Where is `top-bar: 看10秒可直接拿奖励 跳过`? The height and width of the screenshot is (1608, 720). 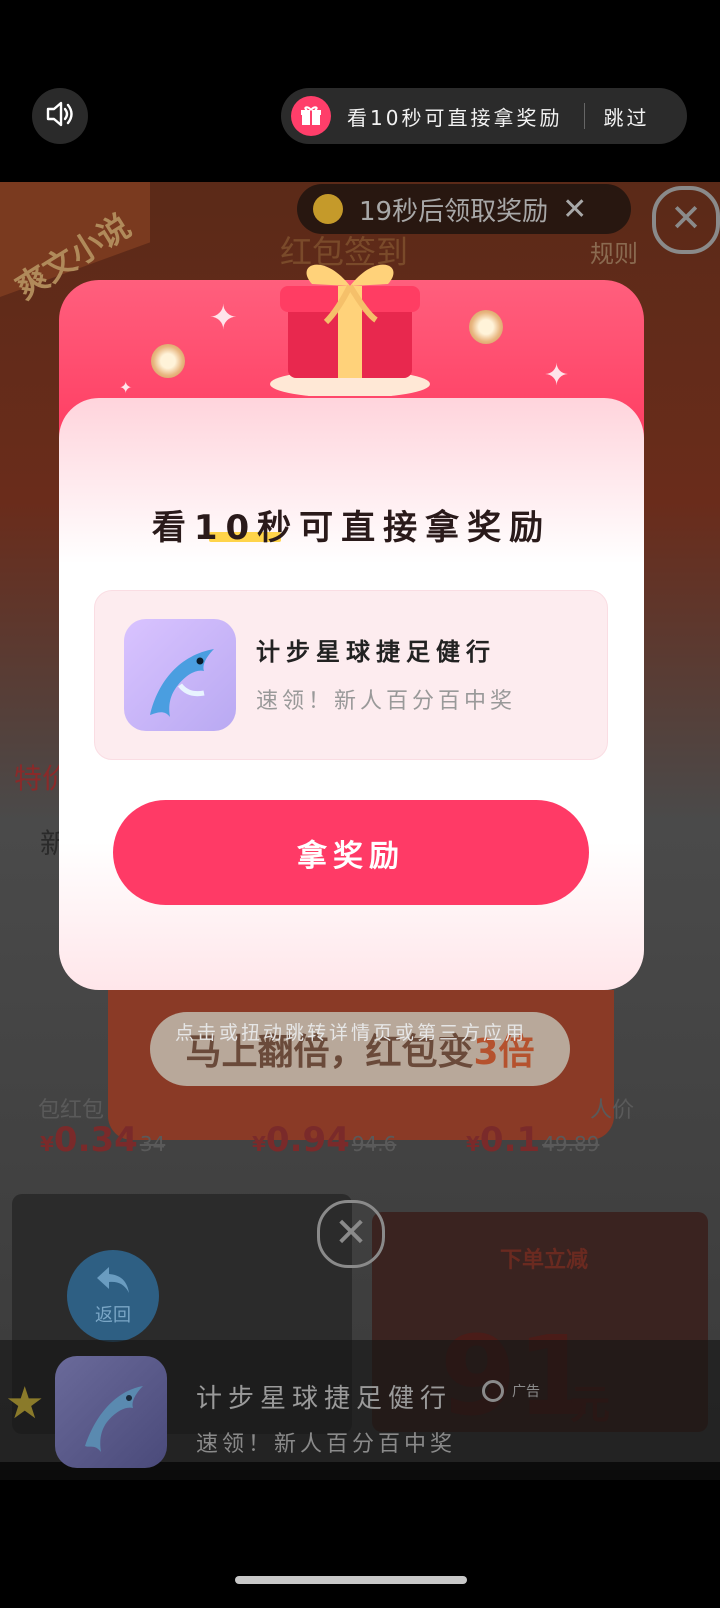
top-bar: 看10秒可直接拿奖励 跳过 is located at coordinates (360, 90).